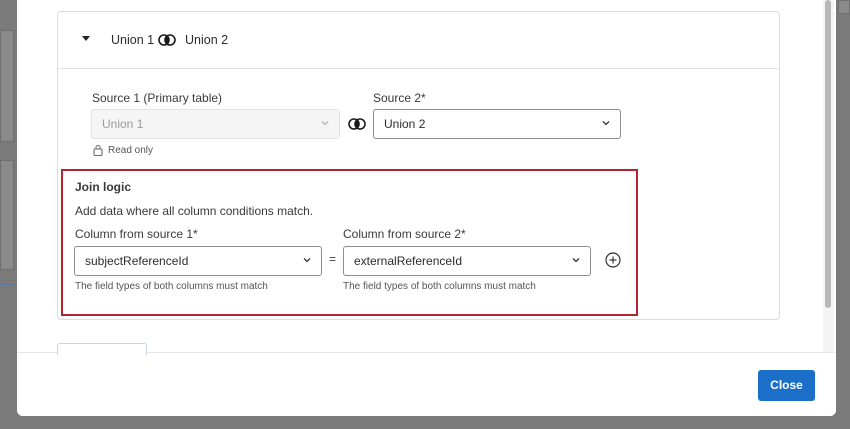  Describe the element at coordinates (133, 40) in the screenshot. I see `header-source1-name: Union 1` at that location.